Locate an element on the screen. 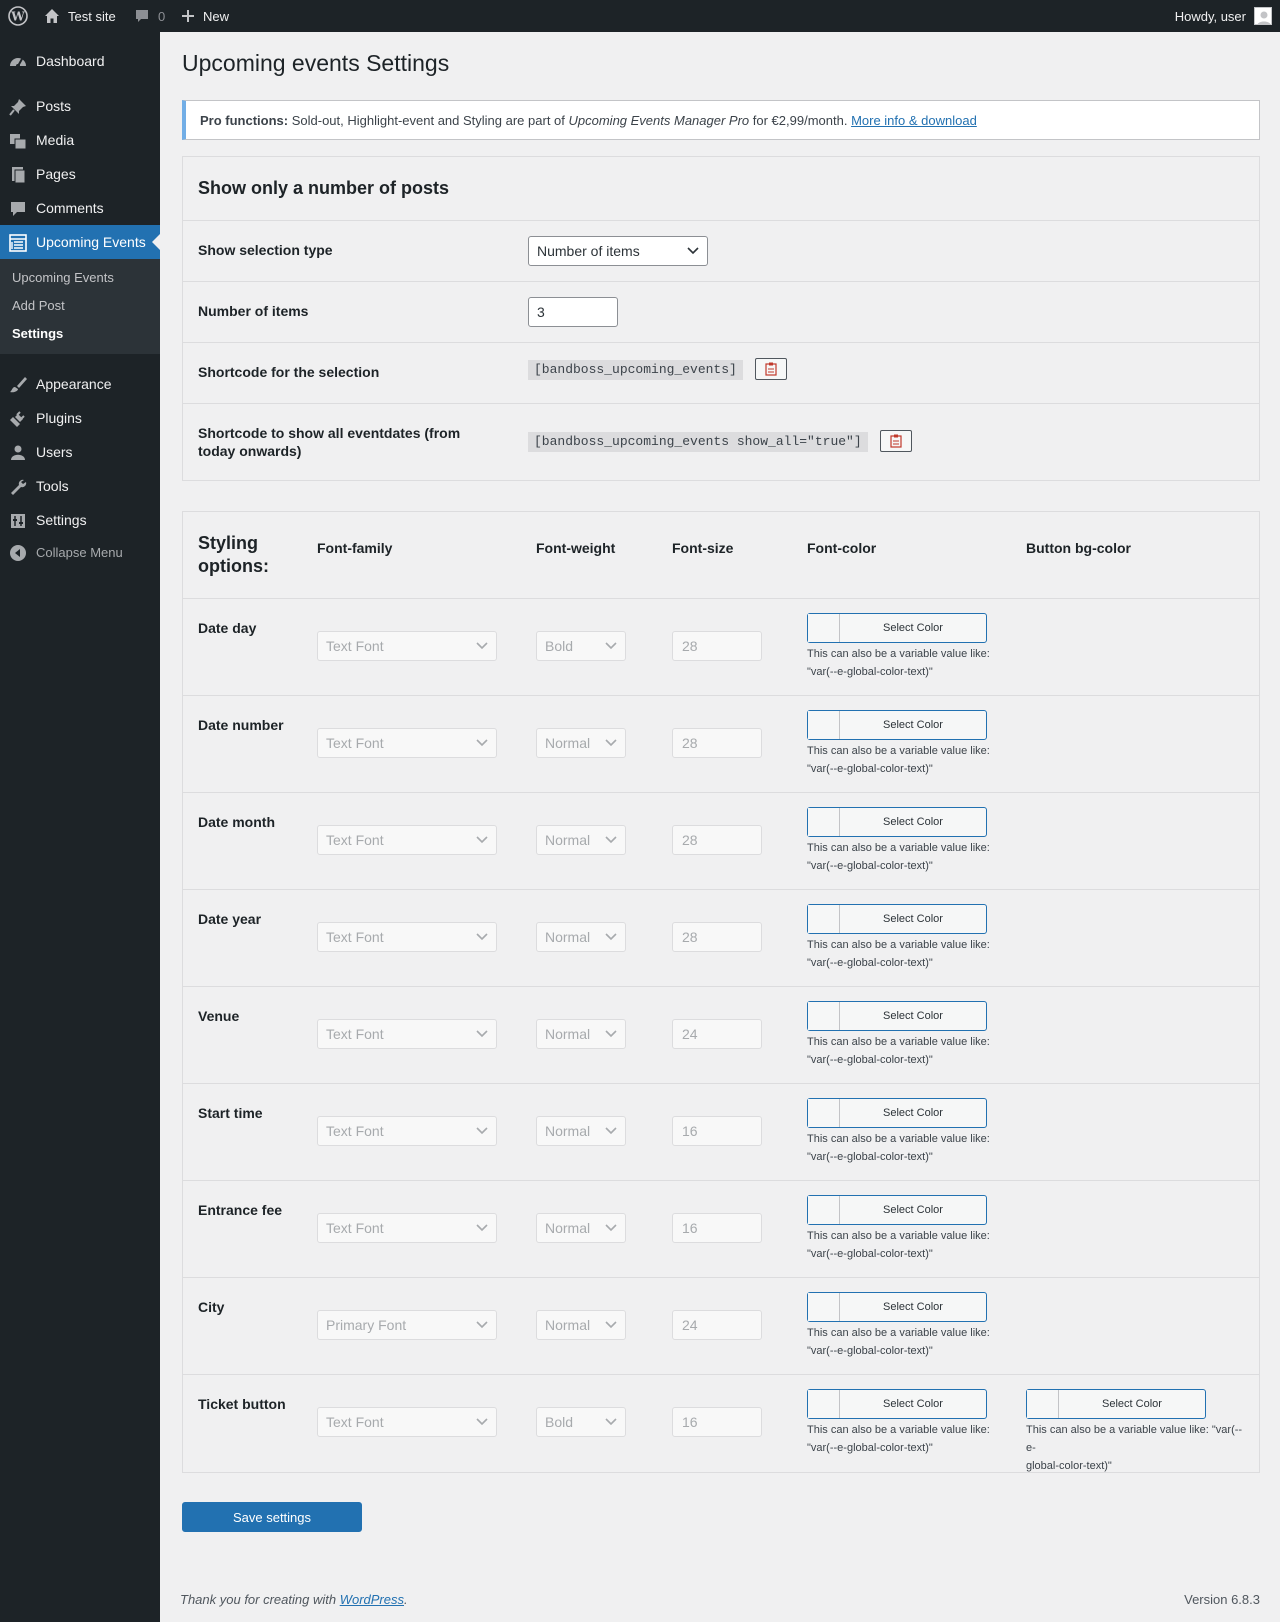 This screenshot has height=1622, width=1280. sidebar-item-users: Users is located at coordinates (80, 452).